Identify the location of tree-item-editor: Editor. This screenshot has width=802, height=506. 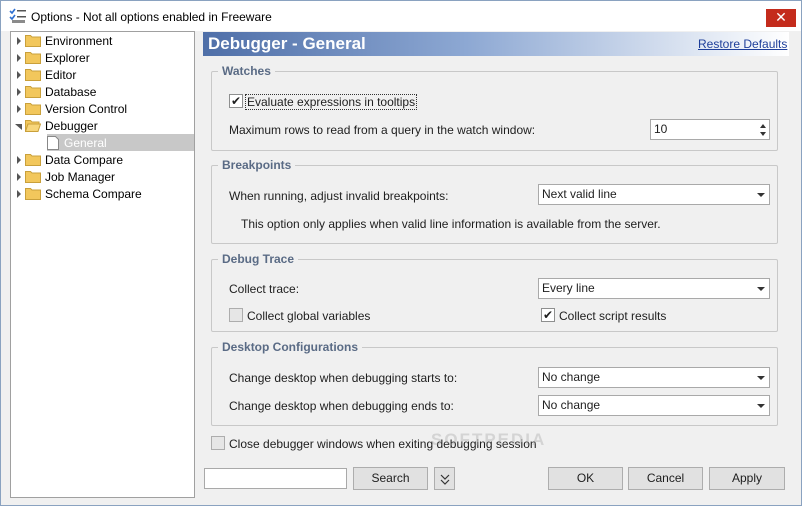
(44, 74).